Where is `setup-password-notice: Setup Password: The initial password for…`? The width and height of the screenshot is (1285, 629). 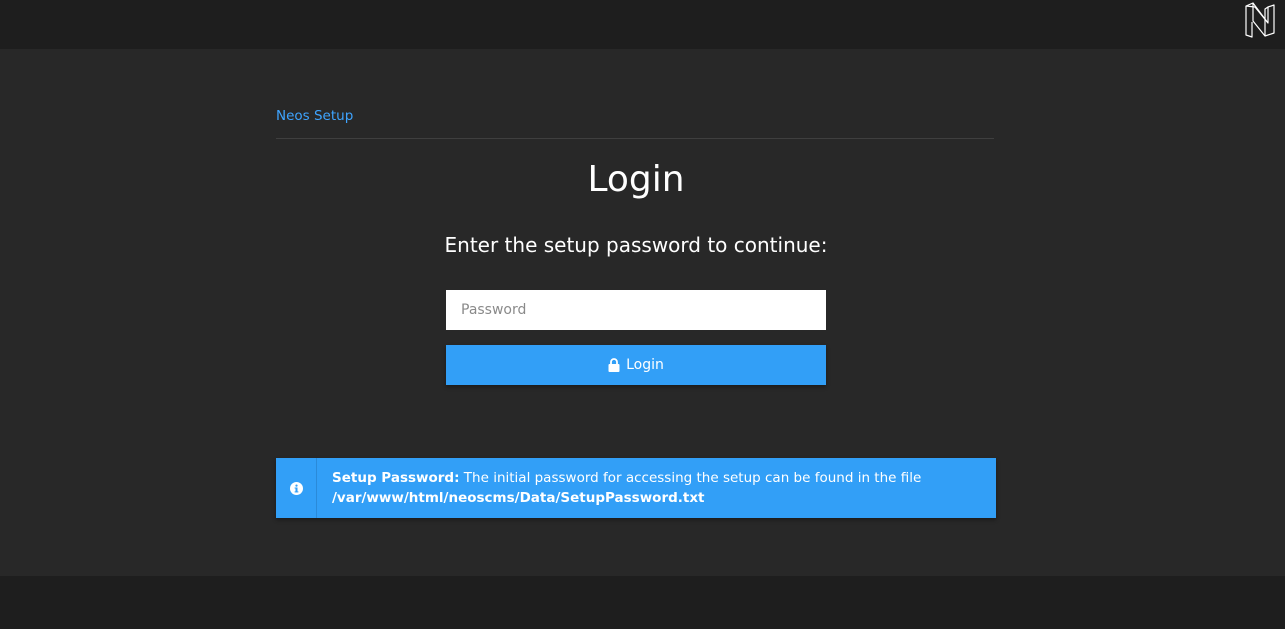
setup-password-notice: Setup Password: The initial password for… is located at coordinates (636, 488).